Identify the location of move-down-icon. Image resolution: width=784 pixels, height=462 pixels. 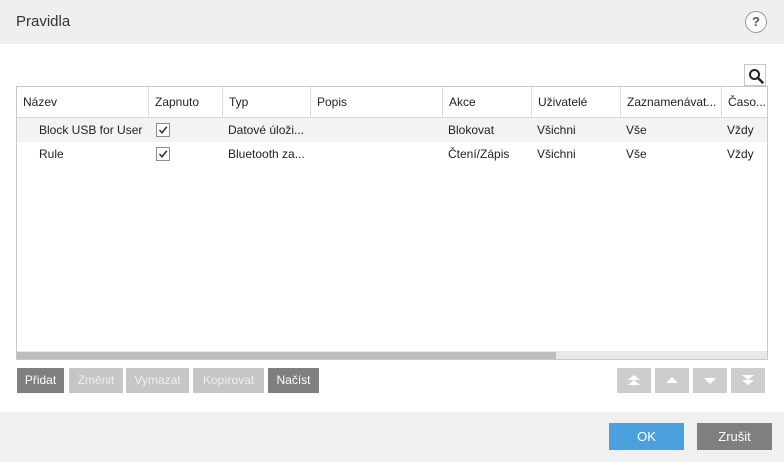
(710, 381).